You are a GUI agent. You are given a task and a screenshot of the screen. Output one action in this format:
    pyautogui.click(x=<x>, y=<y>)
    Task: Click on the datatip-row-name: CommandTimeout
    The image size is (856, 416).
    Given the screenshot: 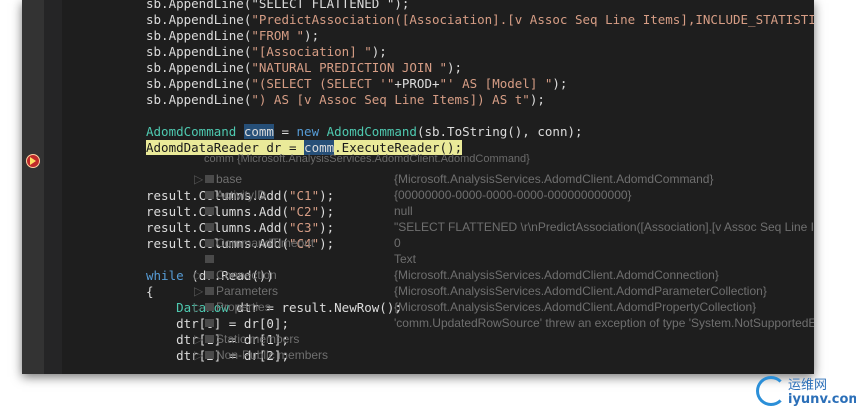 What is the action you would take?
    pyautogui.click(x=265, y=243)
    